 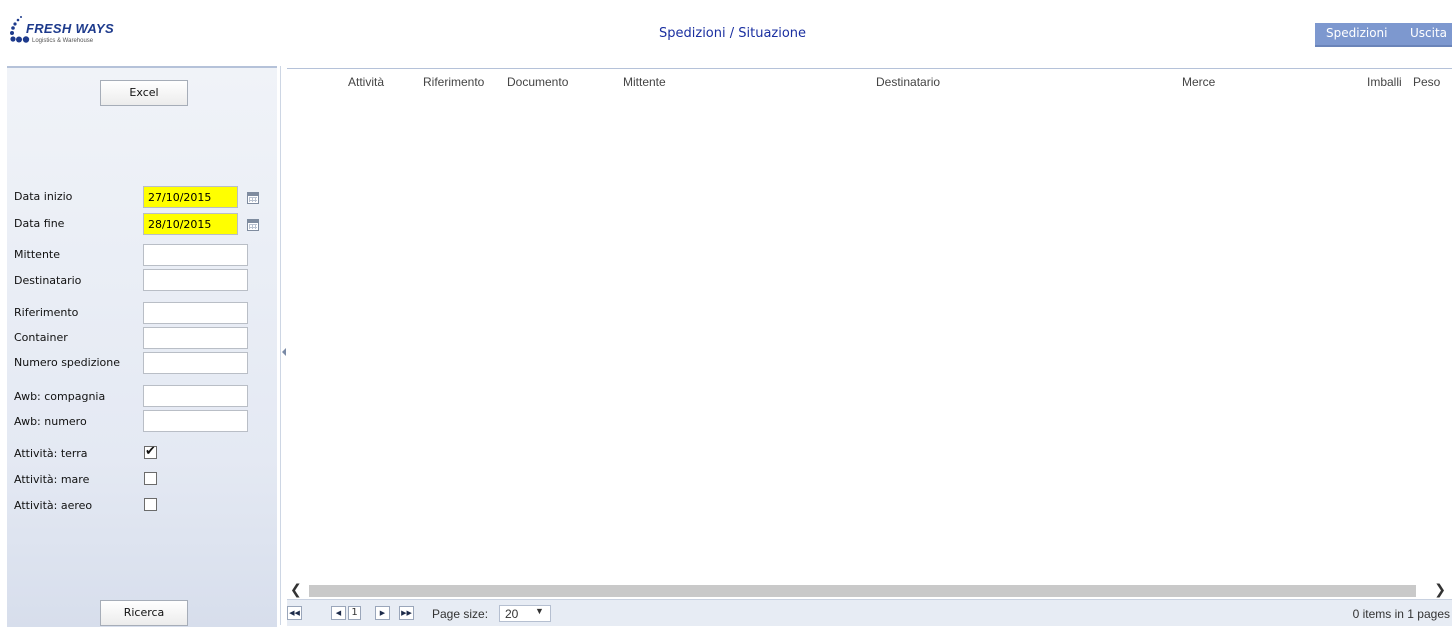 What do you see at coordinates (453, 82) in the screenshot?
I see `column-header-riferimento: Riferimento` at bounding box center [453, 82].